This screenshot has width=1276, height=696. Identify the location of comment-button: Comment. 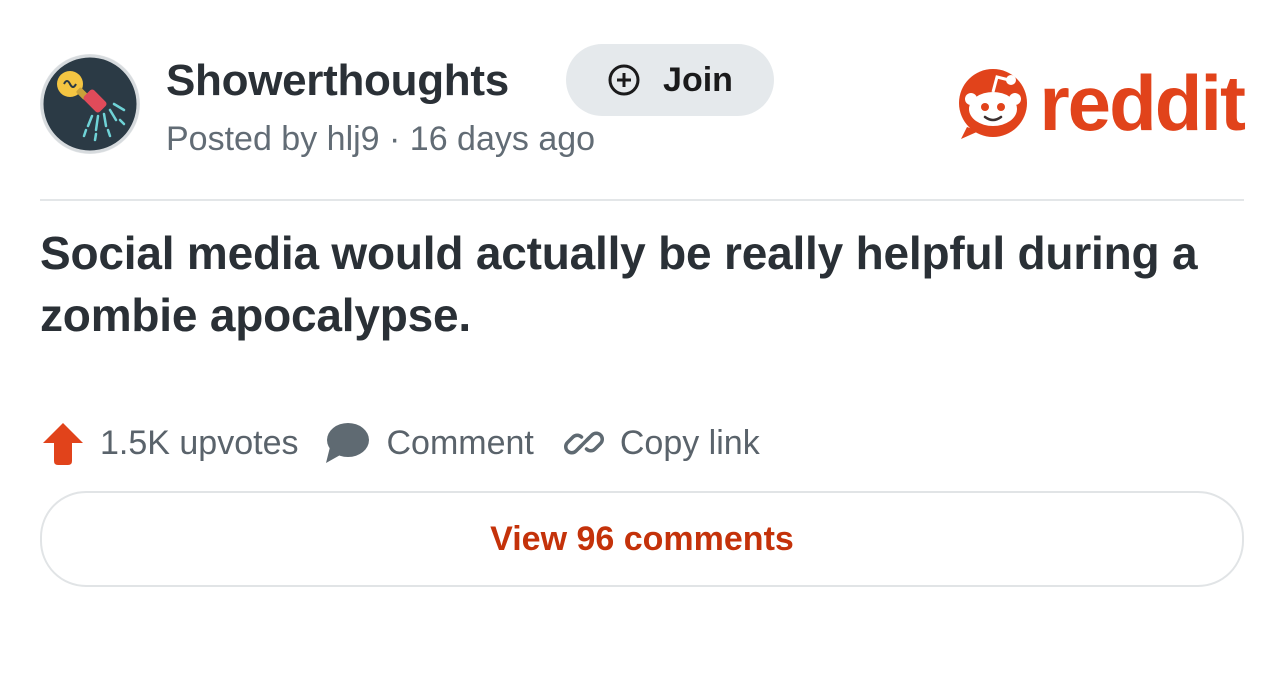
(429, 443).